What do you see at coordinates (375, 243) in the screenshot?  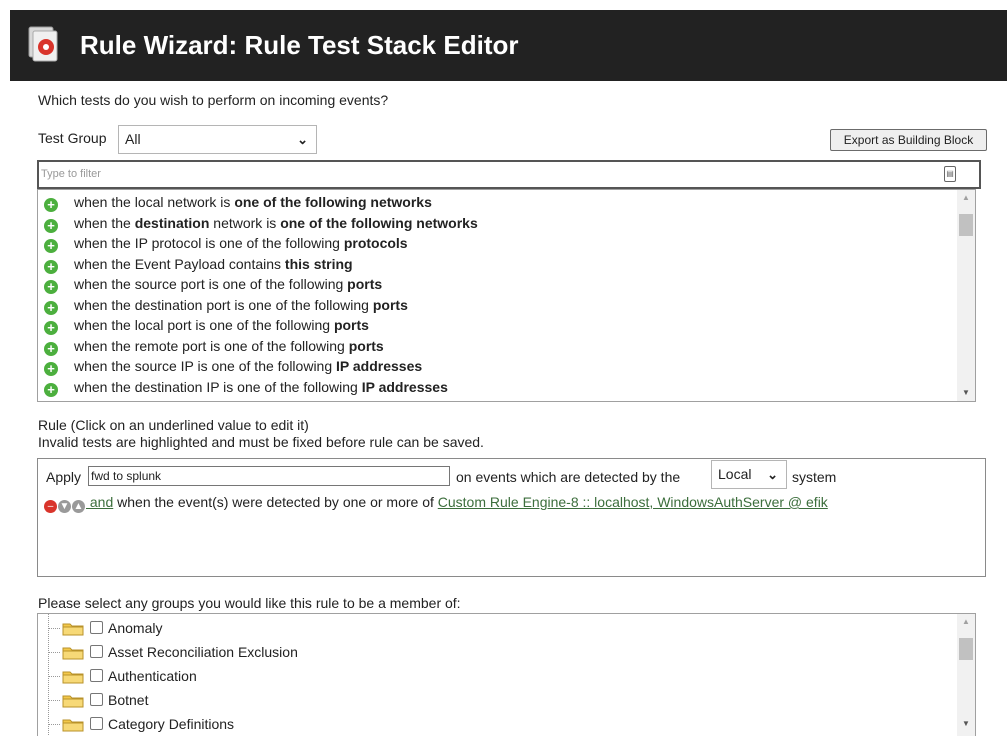 I see `test-text: protocols` at bounding box center [375, 243].